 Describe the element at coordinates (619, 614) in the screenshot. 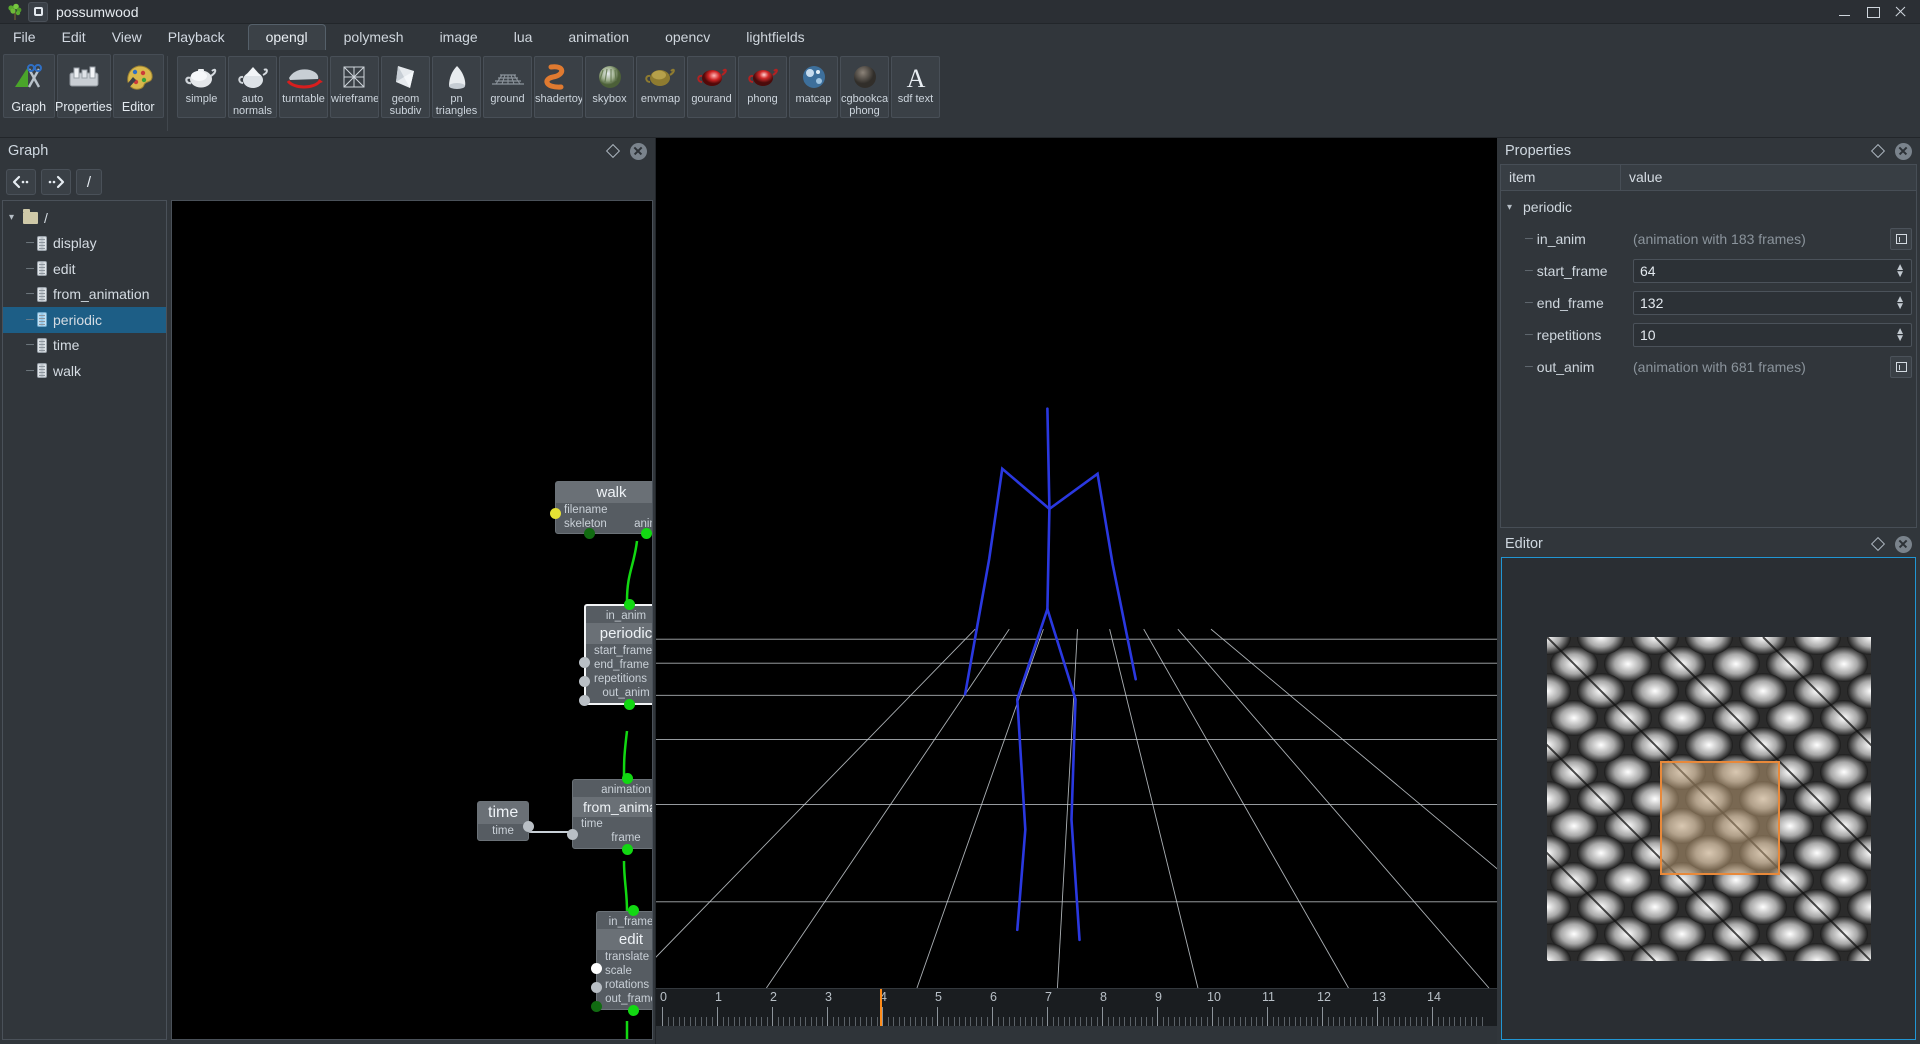

I see `port-in-anim: in_anim` at that location.